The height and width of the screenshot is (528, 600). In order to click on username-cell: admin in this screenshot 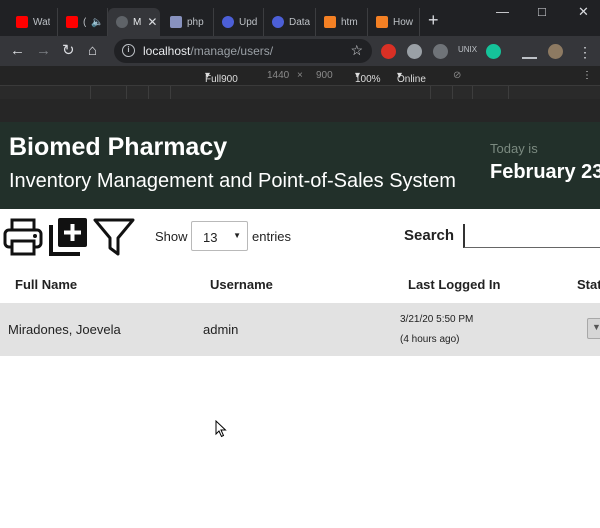, I will do `click(221, 329)`.